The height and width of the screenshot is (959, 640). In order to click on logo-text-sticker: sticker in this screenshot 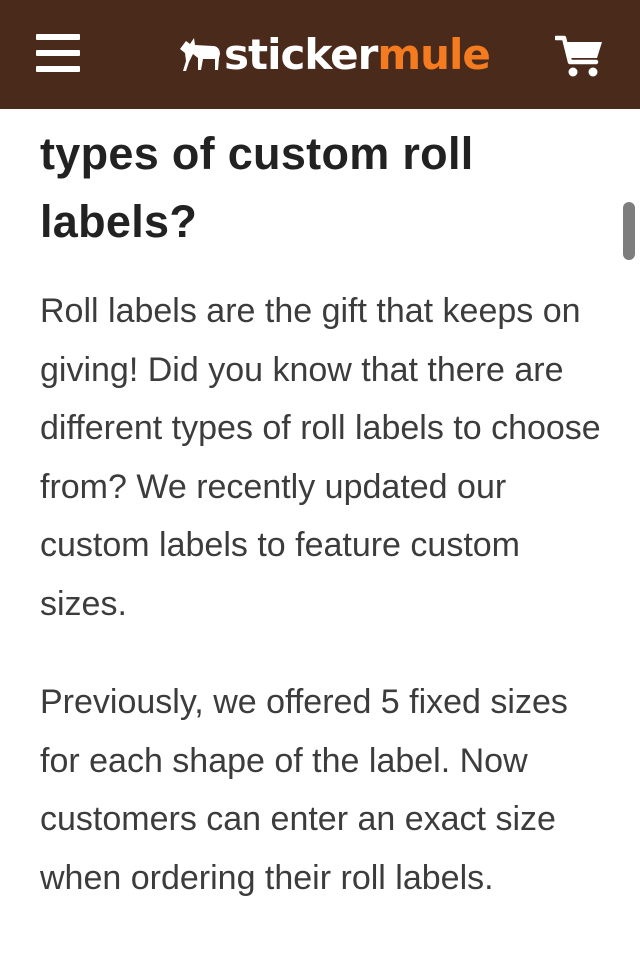, I will do `click(301, 54)`.